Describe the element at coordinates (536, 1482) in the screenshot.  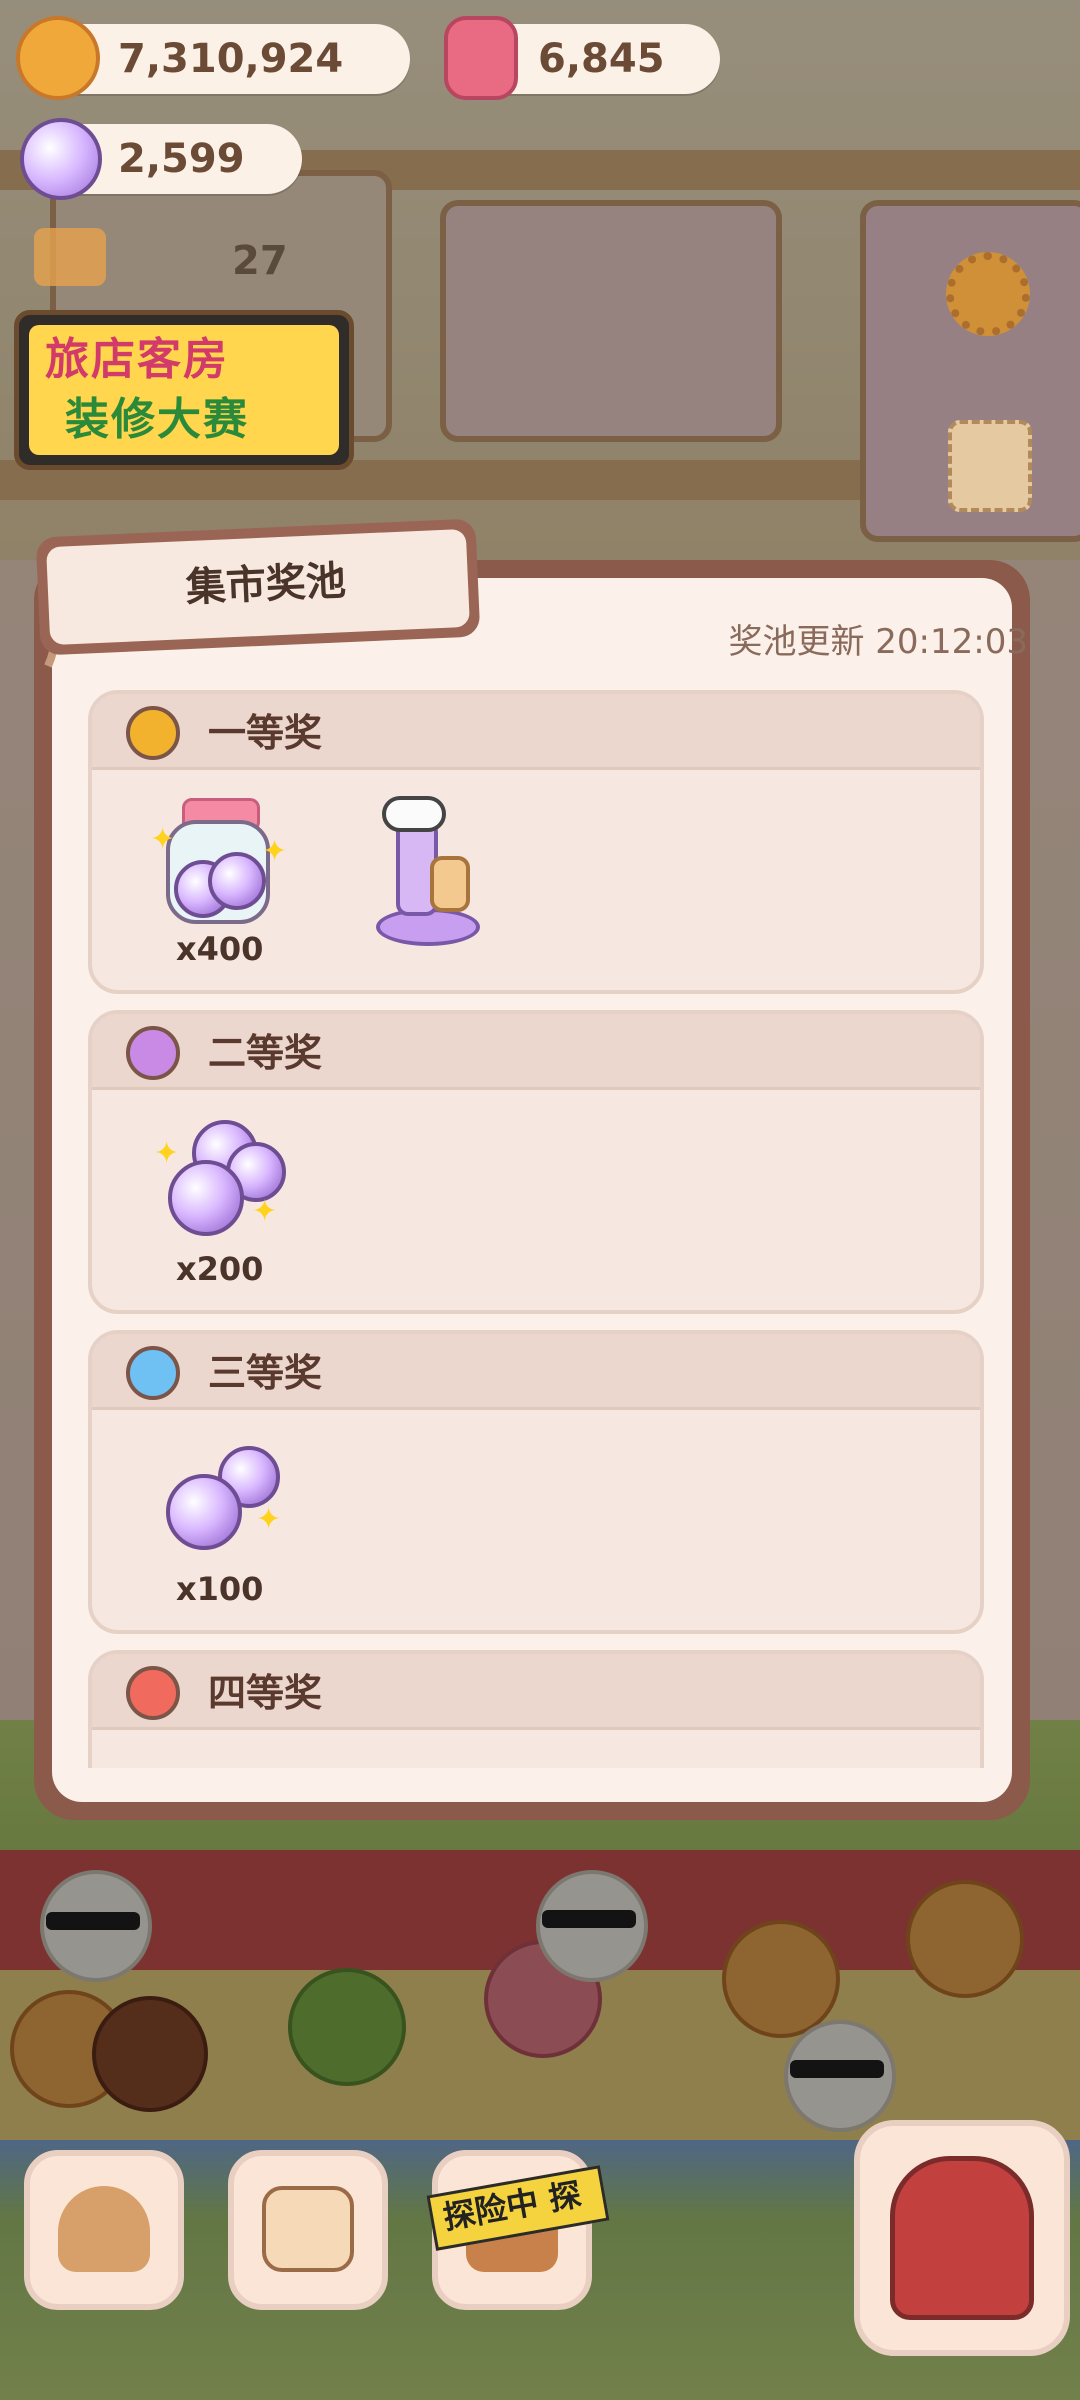
I see `prize-tier-3: 三等奖 ✦ x100` at that location.